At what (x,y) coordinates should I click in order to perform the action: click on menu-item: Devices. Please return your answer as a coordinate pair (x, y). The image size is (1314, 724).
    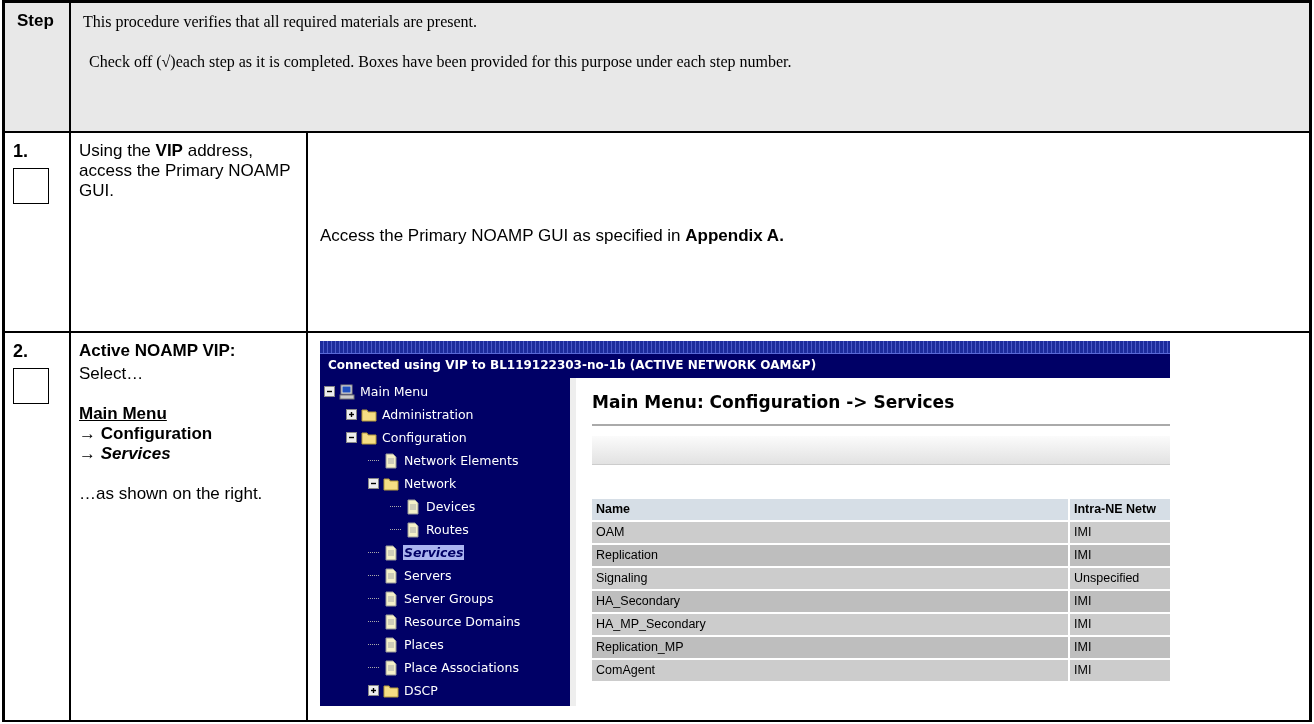
    Looking at the image, I should click on (451, 506).